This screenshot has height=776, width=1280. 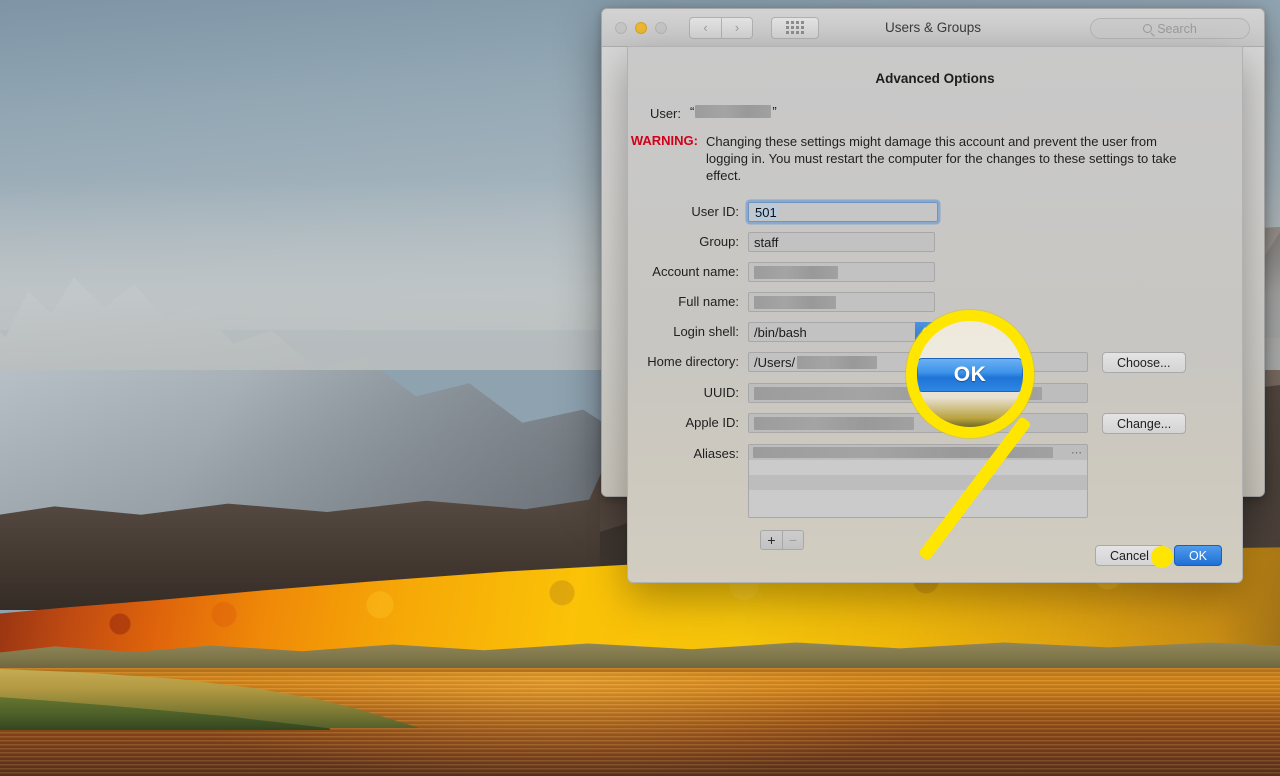 I want to click on user-name-redacted, so click(x=733, y=111).